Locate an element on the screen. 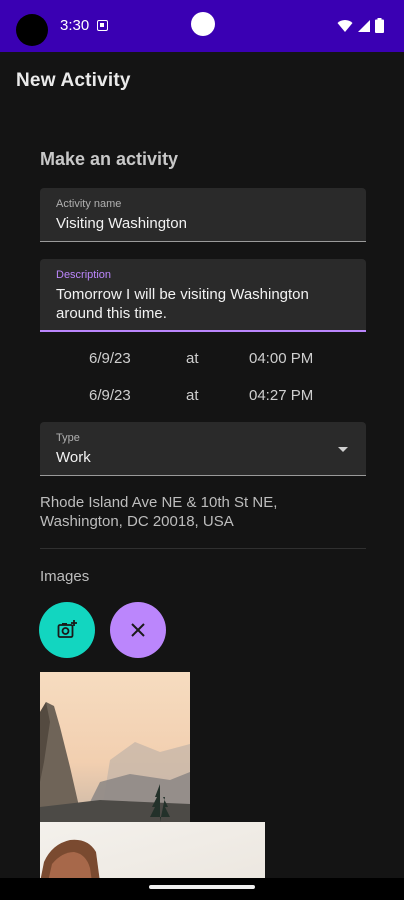  signal-icon is located at coordinates (364, 25).